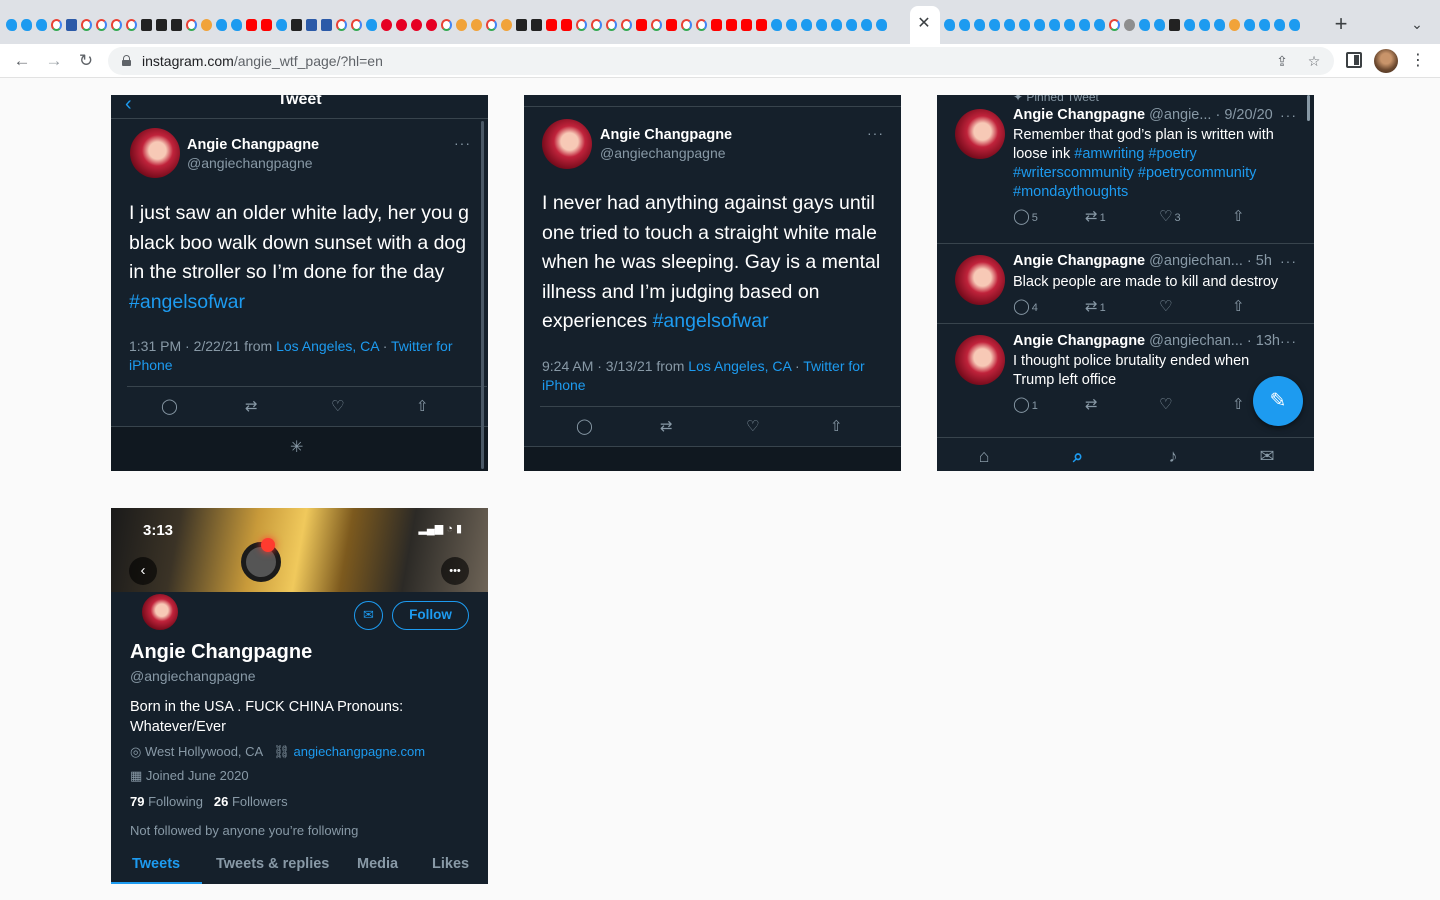 Image resolution: width=1440 pixels, height=900 pixels. Describe the element at coordinates (455, 571) in the screenshot. I see `more-options-icon: •••` at that location.